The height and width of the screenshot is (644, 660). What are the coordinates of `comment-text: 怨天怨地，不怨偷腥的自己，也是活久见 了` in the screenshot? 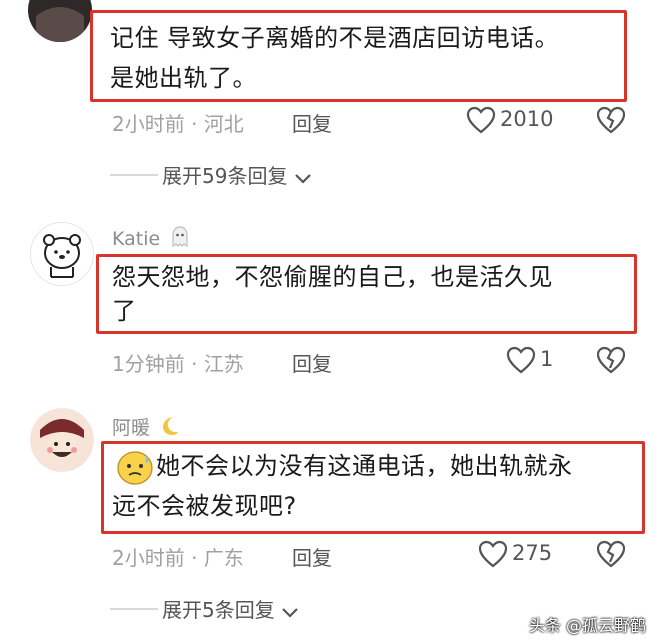 It's located at (332, 294).